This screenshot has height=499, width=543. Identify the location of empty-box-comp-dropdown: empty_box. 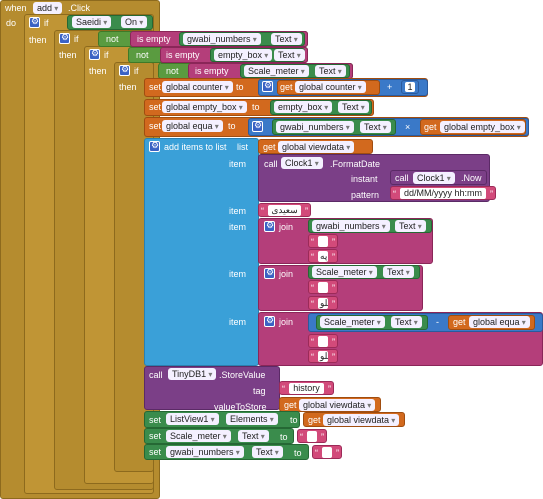
(303, 107).